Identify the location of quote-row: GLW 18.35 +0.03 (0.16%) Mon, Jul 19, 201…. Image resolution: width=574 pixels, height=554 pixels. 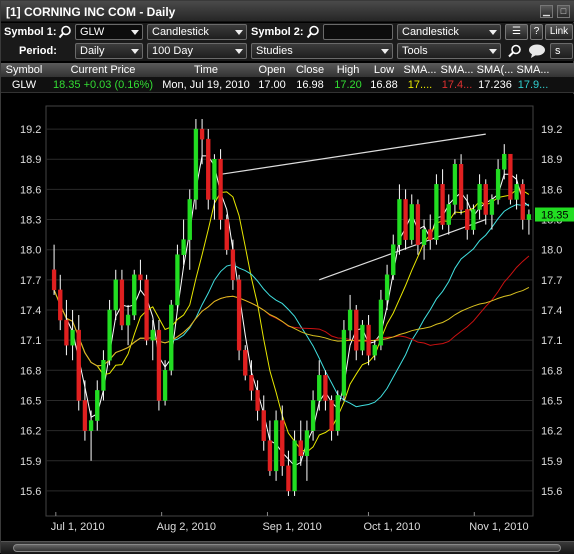
(287, 85).